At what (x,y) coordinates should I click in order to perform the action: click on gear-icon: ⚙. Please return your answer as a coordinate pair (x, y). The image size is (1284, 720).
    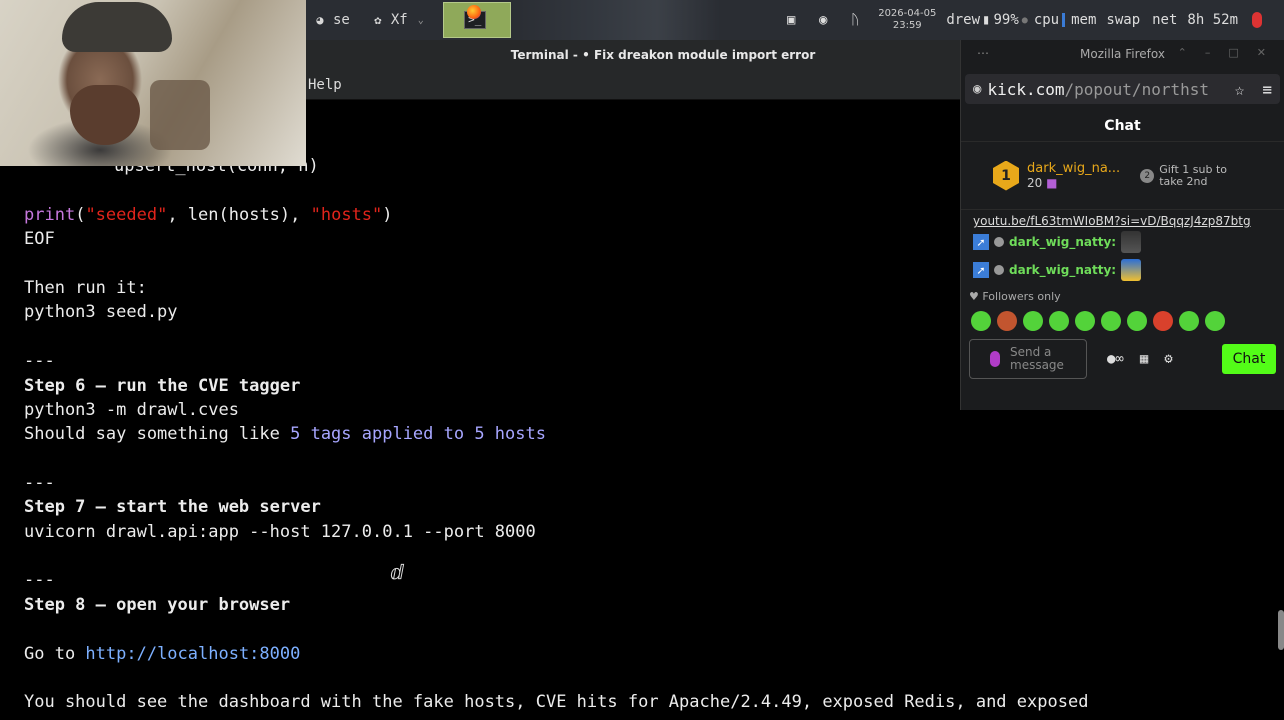
    Looking at the image, I should click on (1168, 359).